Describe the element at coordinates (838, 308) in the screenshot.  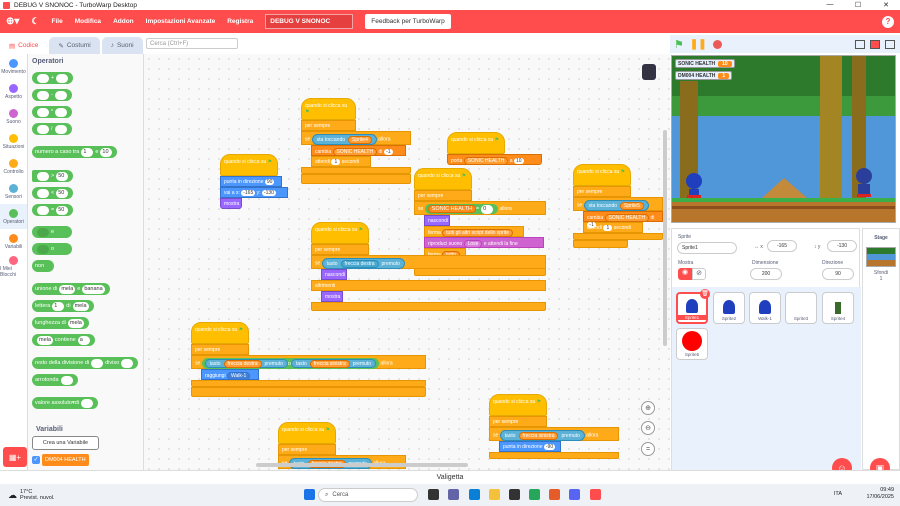
I see `sprite-thumb-sprite4: Sprite4` at that location.